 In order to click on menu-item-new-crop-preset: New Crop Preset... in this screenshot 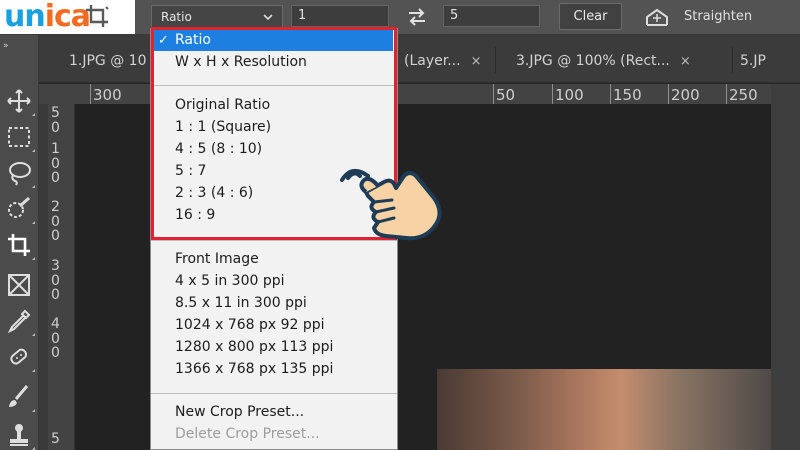, I will do `click(239, 412)`.